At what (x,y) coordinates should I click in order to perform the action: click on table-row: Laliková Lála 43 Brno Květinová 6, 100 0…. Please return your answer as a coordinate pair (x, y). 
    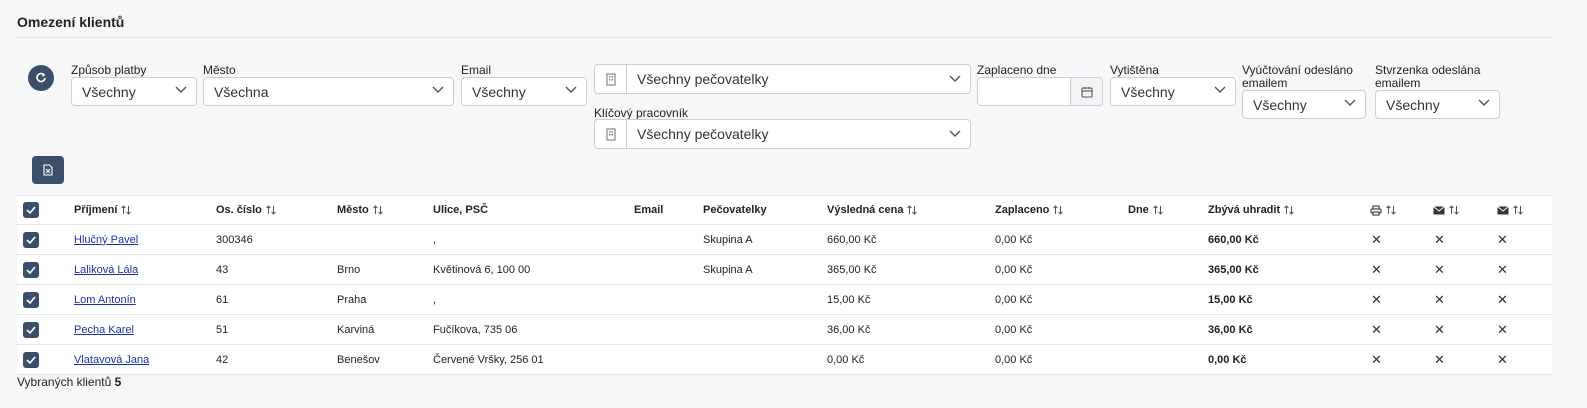
    Looking at the image, I should click on (784, 270).